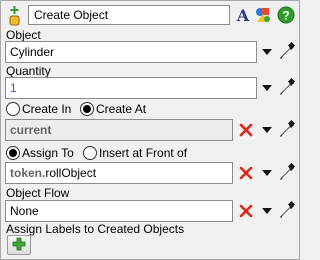  I want to click on insert-front-label: Insert at Front of, so click(143, 153).